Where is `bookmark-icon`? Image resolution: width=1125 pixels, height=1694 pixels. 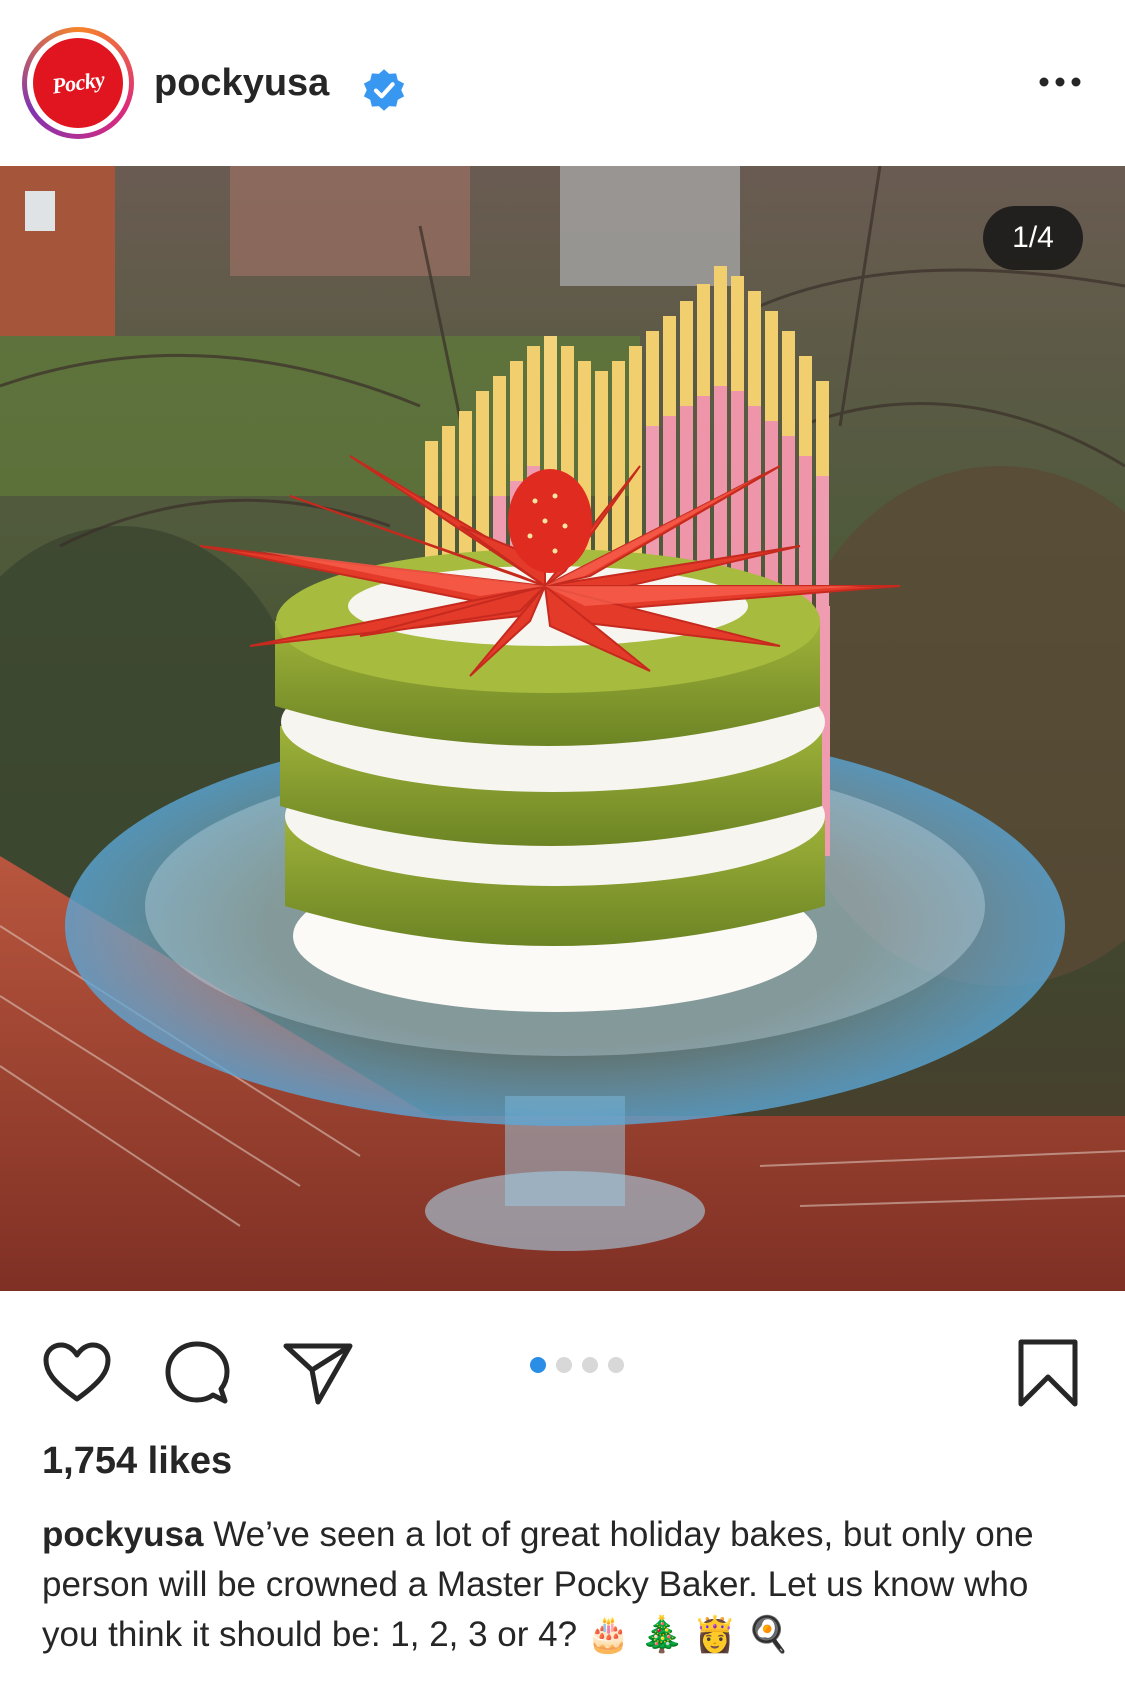
bookmark-icon is located at coordinates (1048, 1373).